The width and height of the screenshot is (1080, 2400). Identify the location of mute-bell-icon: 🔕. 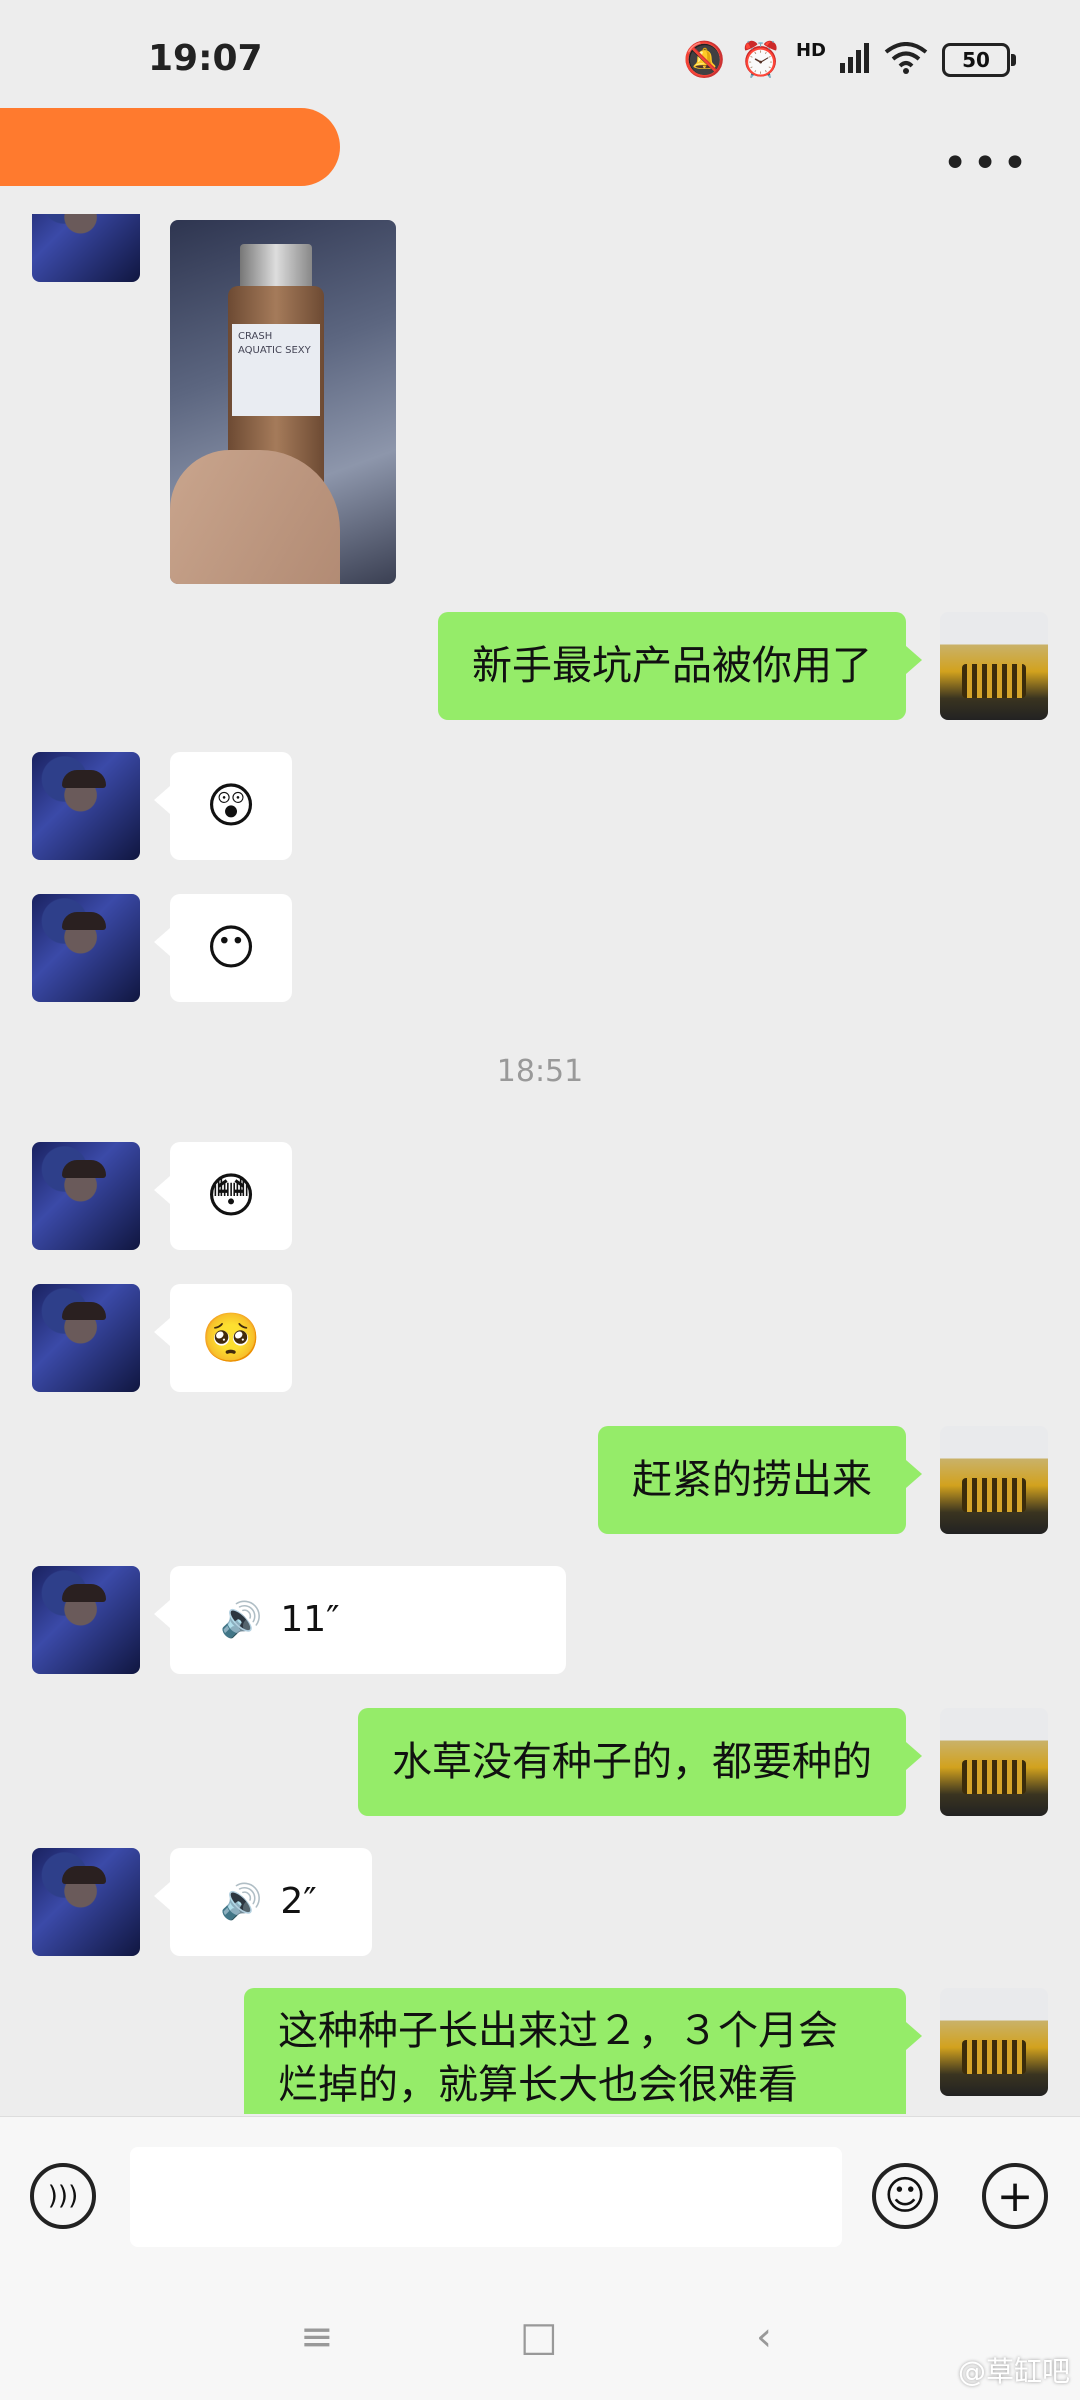
(704, 60).